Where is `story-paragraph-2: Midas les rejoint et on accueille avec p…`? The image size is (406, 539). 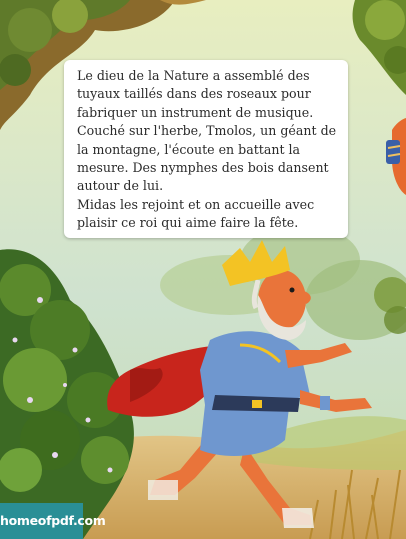 story-paragraph-2: Midas les rejoint et on accueille avec p… is located at coordinates (196, 213).